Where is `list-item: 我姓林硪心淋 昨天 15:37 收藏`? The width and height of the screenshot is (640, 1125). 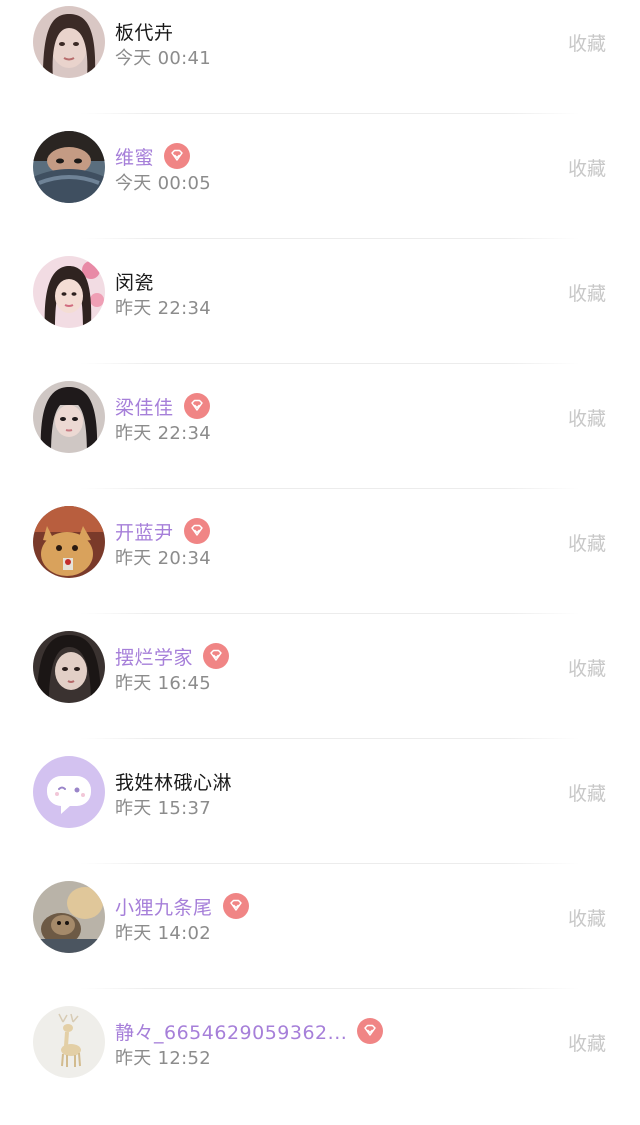 list-item: 我姓林硪心淋 昨天 15:37 收藏 is located at coordinates (320, 812).